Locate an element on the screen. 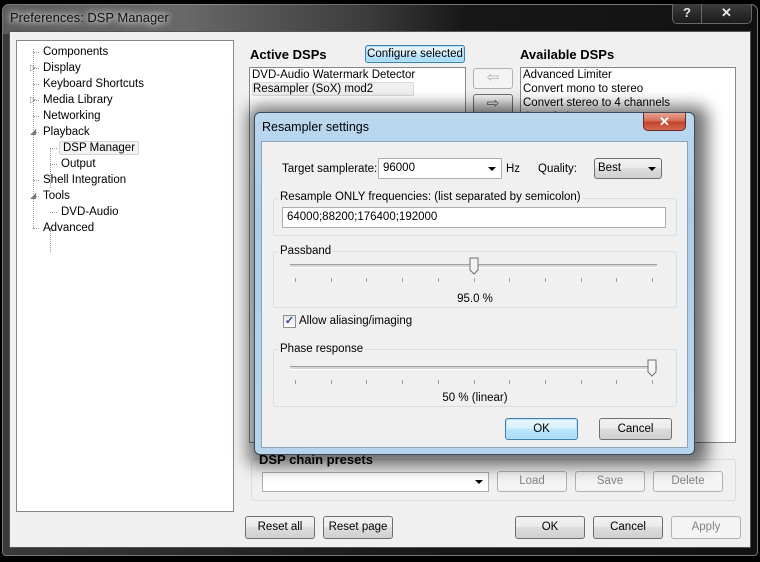 This screenshot has height=562, width=760. tree-item: Networking is located at coordinates (72, 116).